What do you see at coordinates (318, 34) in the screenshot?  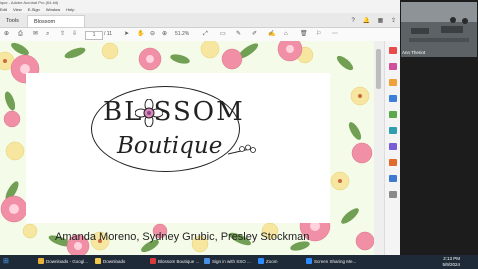 I see `bookmark-icon: ⚐` at bounding box center [318, 34].